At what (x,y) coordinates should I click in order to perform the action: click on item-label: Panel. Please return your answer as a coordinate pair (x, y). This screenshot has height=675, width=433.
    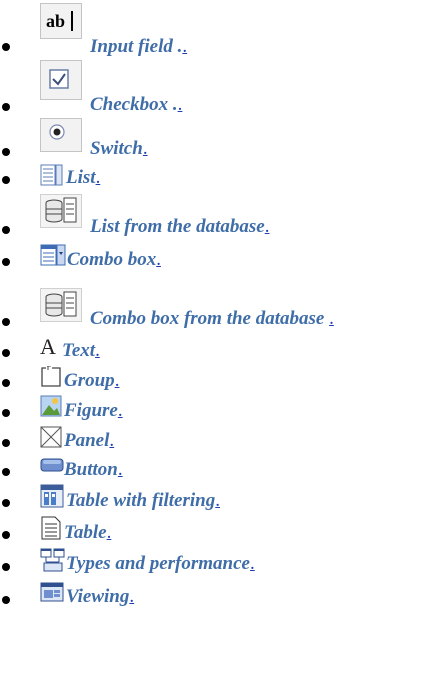
    Looking at the image, I should click on (86, 440).